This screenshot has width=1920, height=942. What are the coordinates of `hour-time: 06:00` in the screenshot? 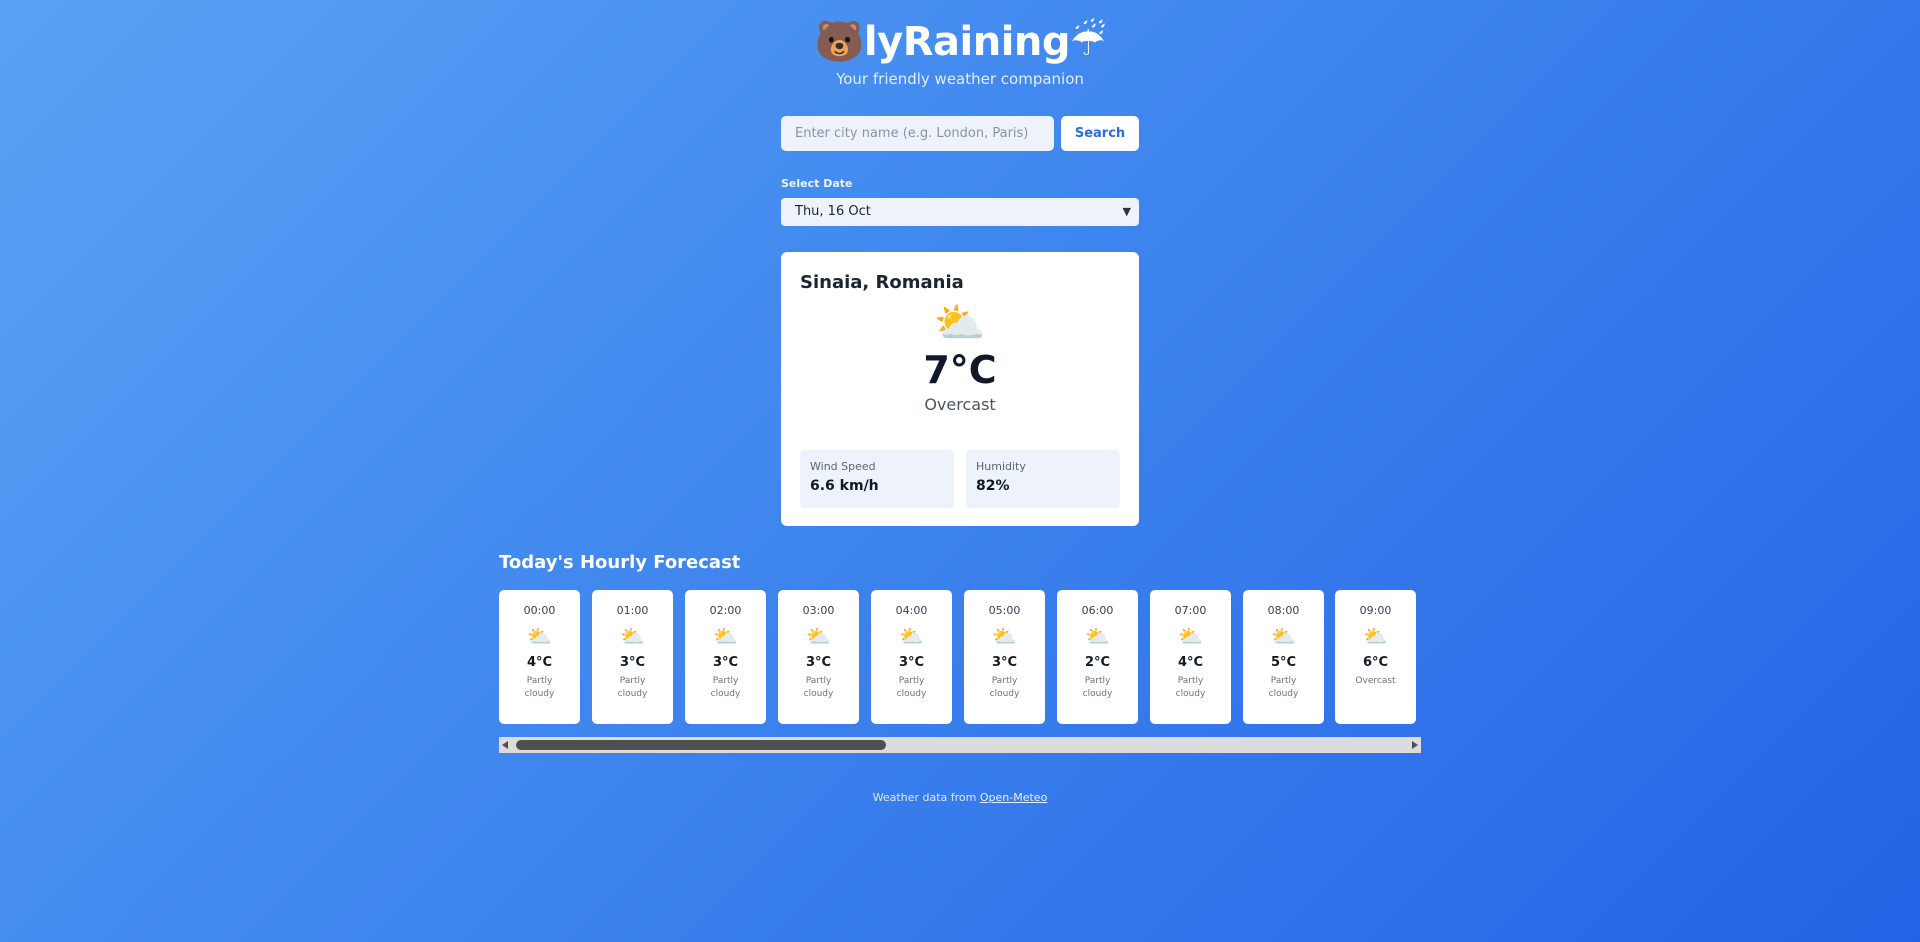 It's located at (1097, 610).